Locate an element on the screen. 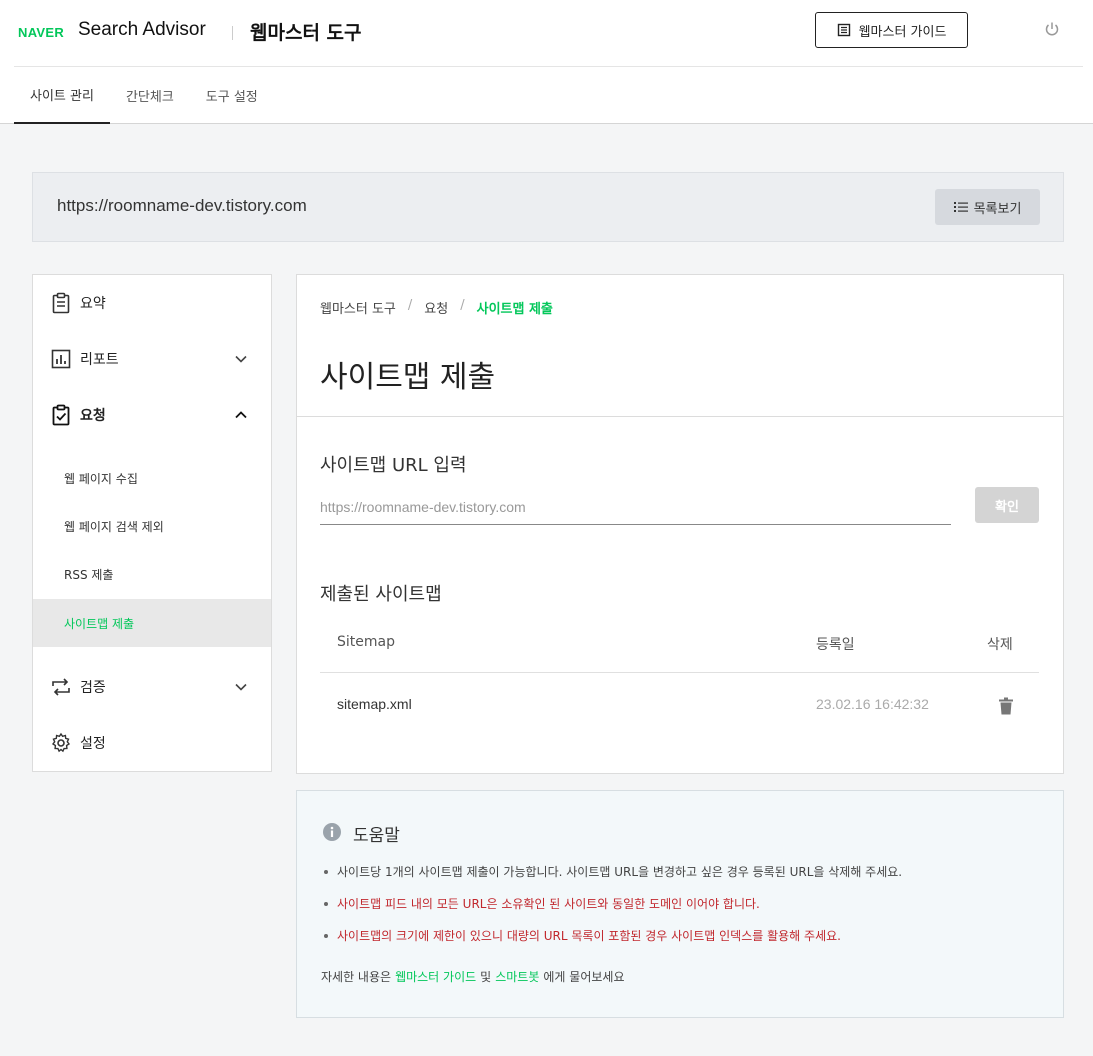 The width and height of the screenshot is (1093, 1056). breadcrumb-current: 사이트맵 제출 is located at coordinates (514, 309).